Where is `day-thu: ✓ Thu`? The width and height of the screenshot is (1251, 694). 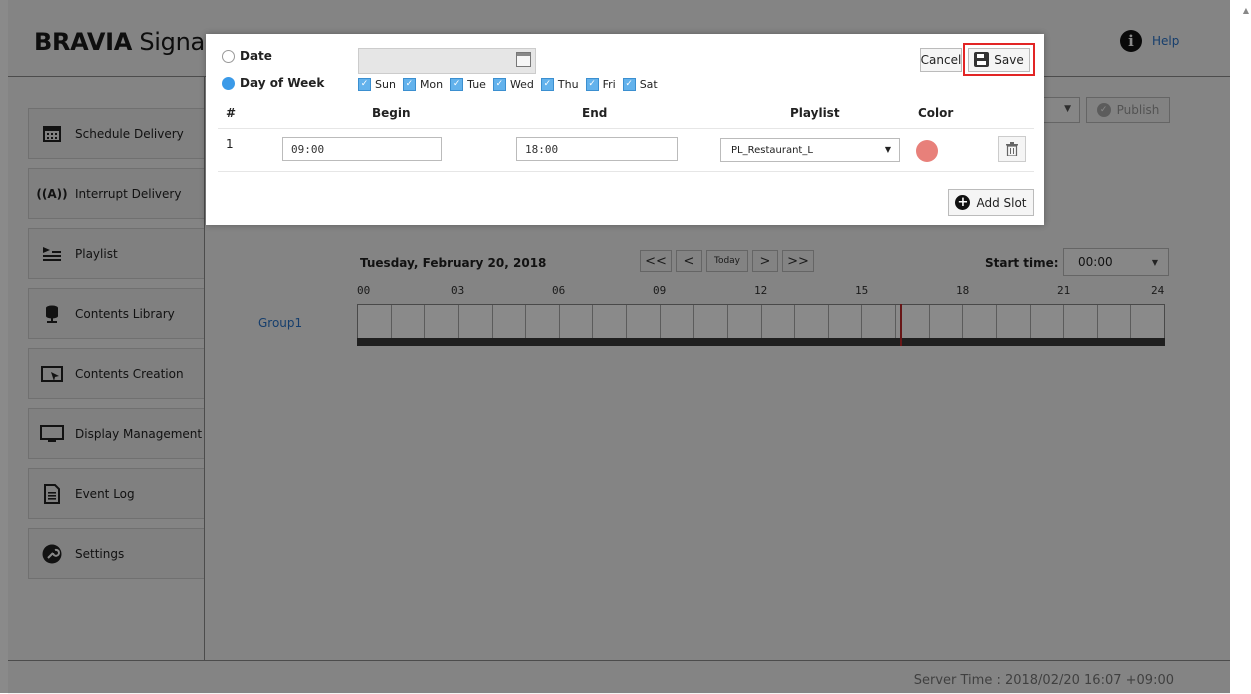
day-thu: ✓ Thu is located at coordinates (559, 84).